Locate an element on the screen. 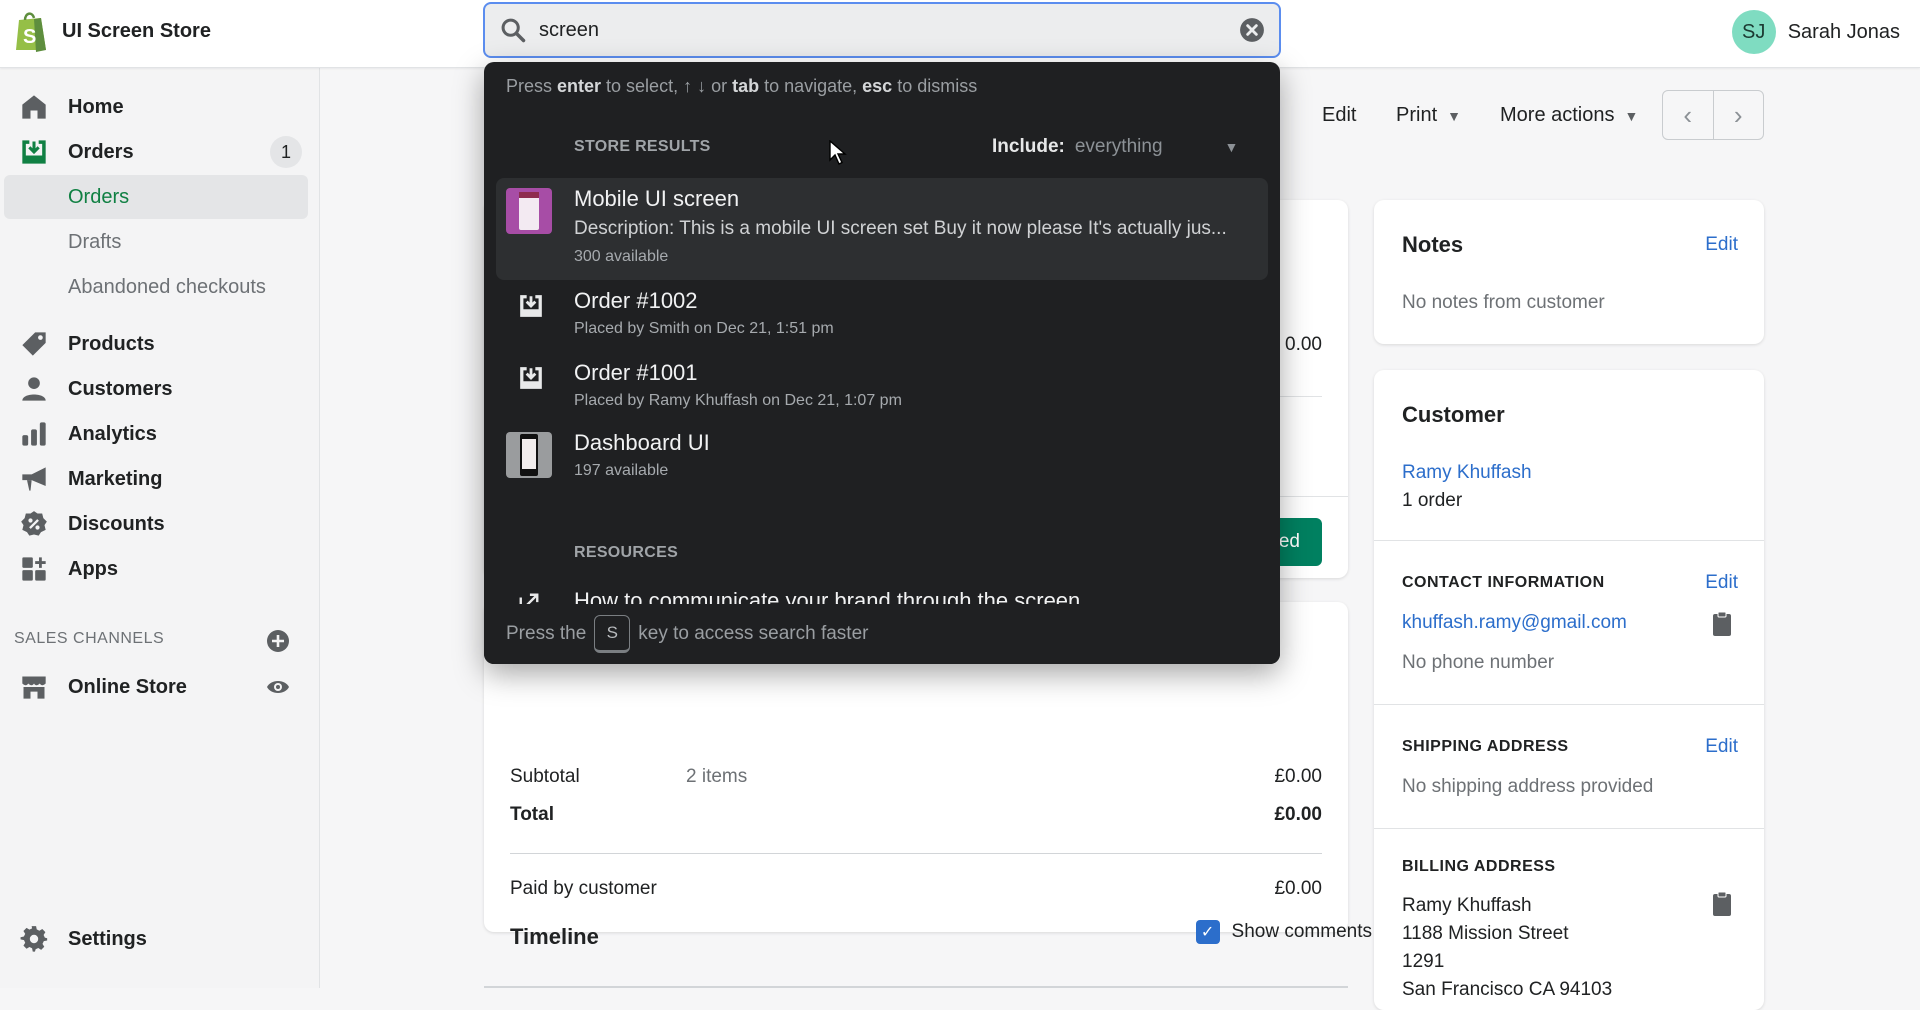 The image size is (1920, 1010). result-title: Dashboard UI is located at coordinates (642, 442).